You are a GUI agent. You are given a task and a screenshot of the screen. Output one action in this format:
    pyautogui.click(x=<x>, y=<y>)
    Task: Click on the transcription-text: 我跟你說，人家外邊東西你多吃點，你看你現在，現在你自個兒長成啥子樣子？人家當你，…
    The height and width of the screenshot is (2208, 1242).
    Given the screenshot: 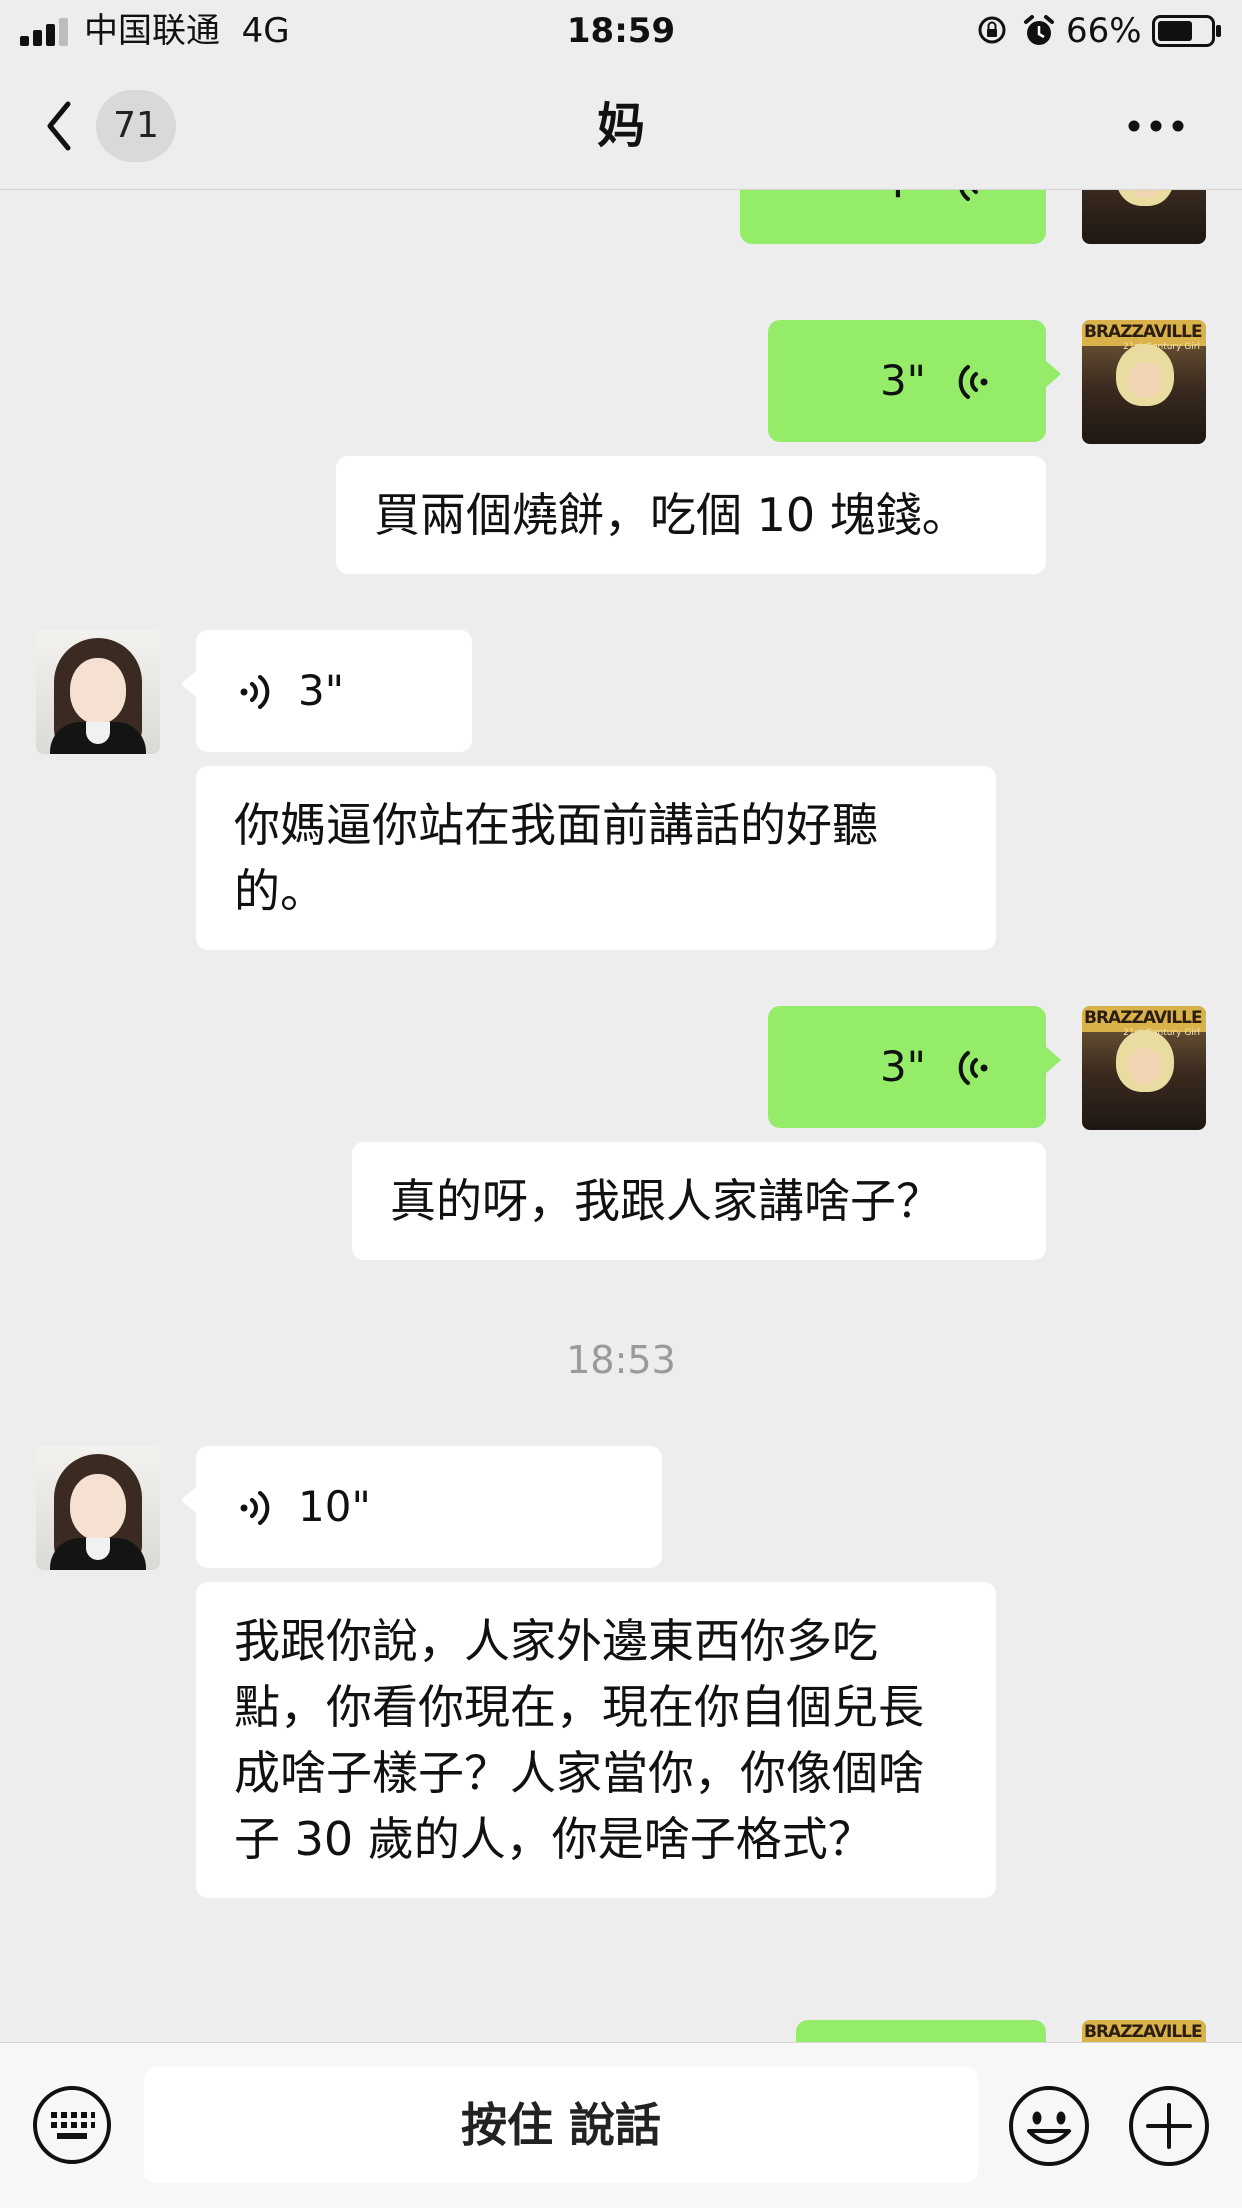 What is the action you would take?
    pyautogui.click(x=596, y=1740)
    